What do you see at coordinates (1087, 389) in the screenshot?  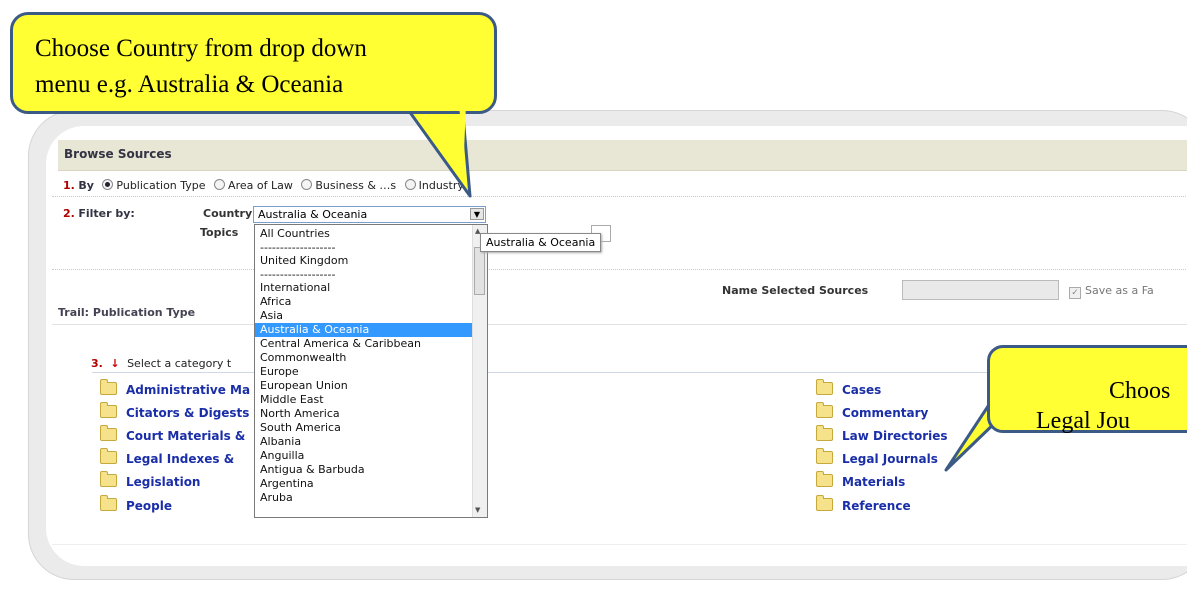 I see `callout-journals: Choos Legal Jou` at bounding box center [1087, 389].